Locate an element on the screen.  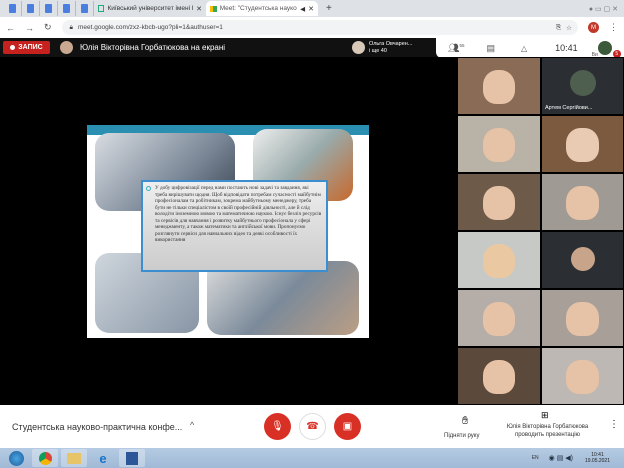
back-icon: ← is located at coordinates (10, 28).